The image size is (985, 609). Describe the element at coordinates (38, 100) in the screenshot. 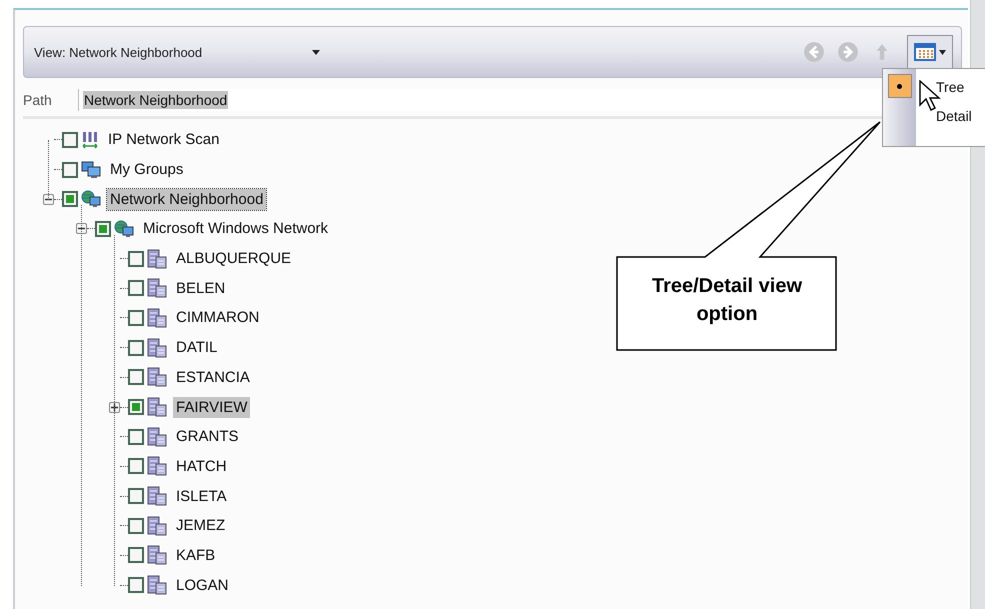

I see `path-label: Path` at that location.